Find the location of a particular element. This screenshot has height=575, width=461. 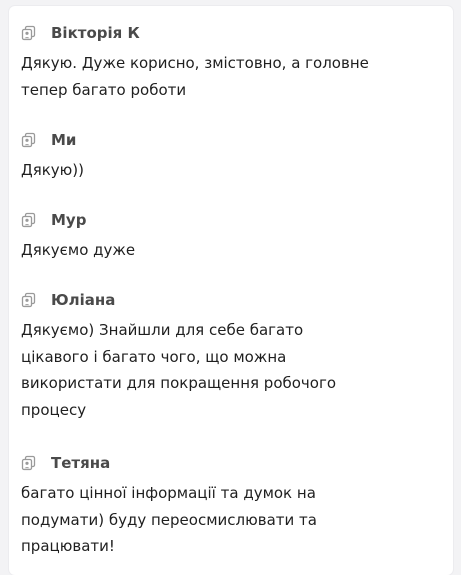

author-name: Мур is located at coordinates (69, 220).